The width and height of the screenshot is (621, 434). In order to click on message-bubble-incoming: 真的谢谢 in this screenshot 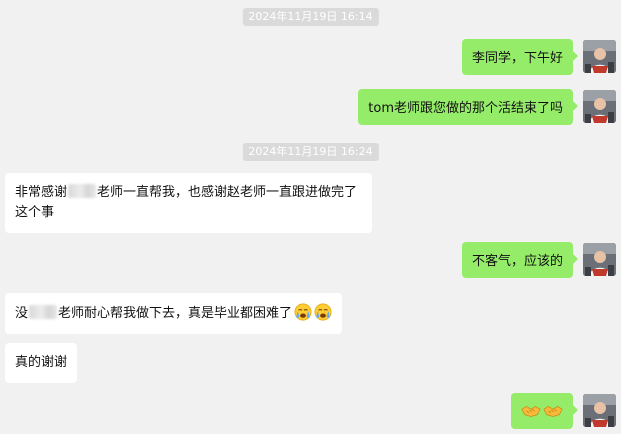, I will do `click(41, 363)`.